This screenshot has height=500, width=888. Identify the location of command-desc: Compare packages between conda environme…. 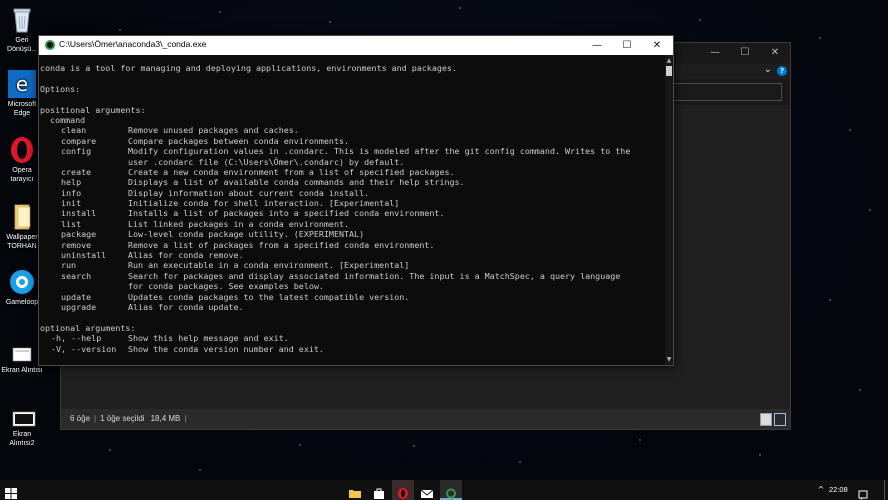
(239, 140).